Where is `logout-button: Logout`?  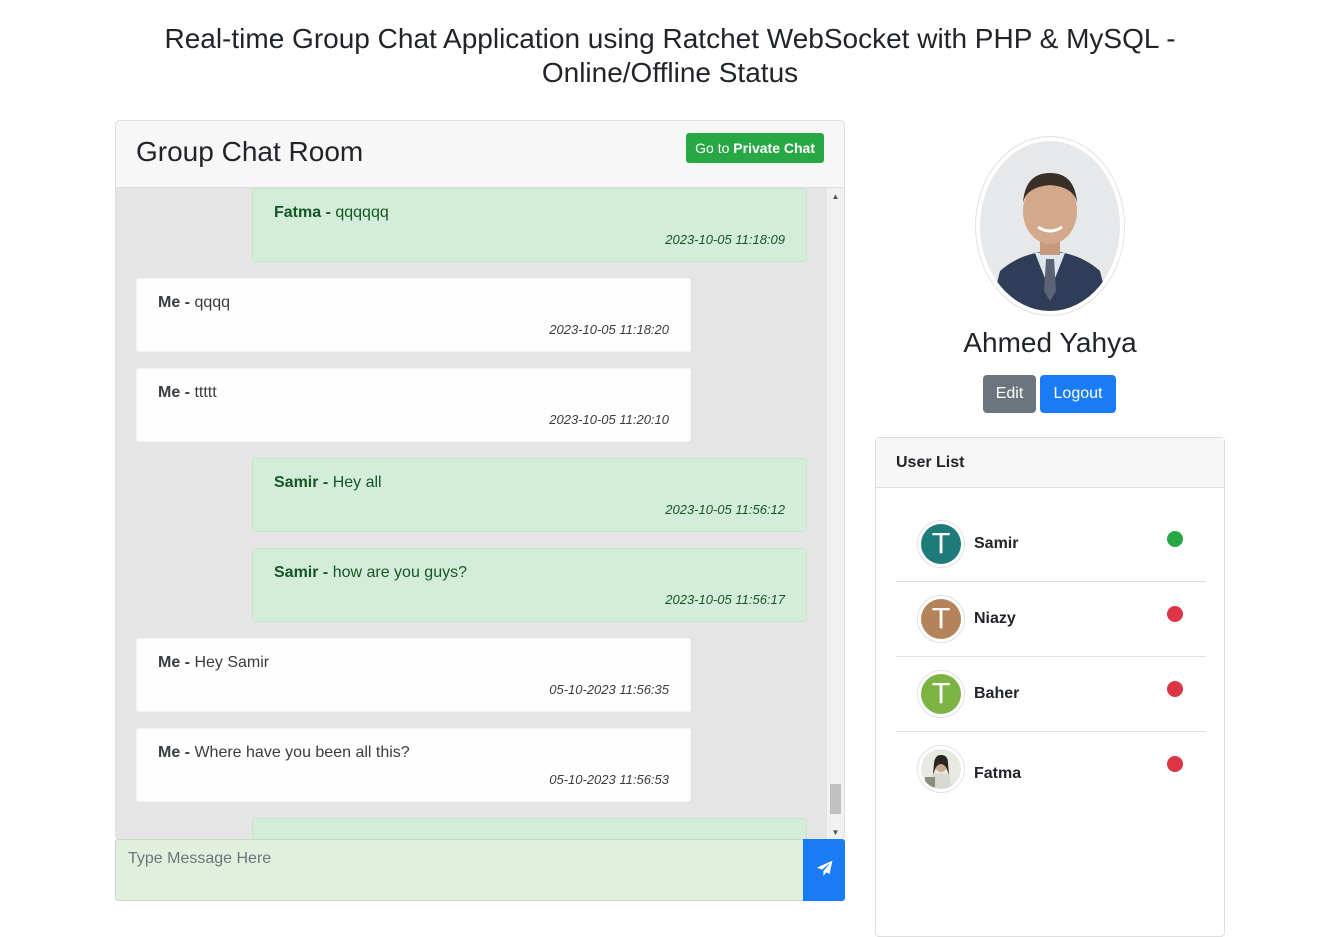 logout-button: Logout is located at coordinates (1078, 394).